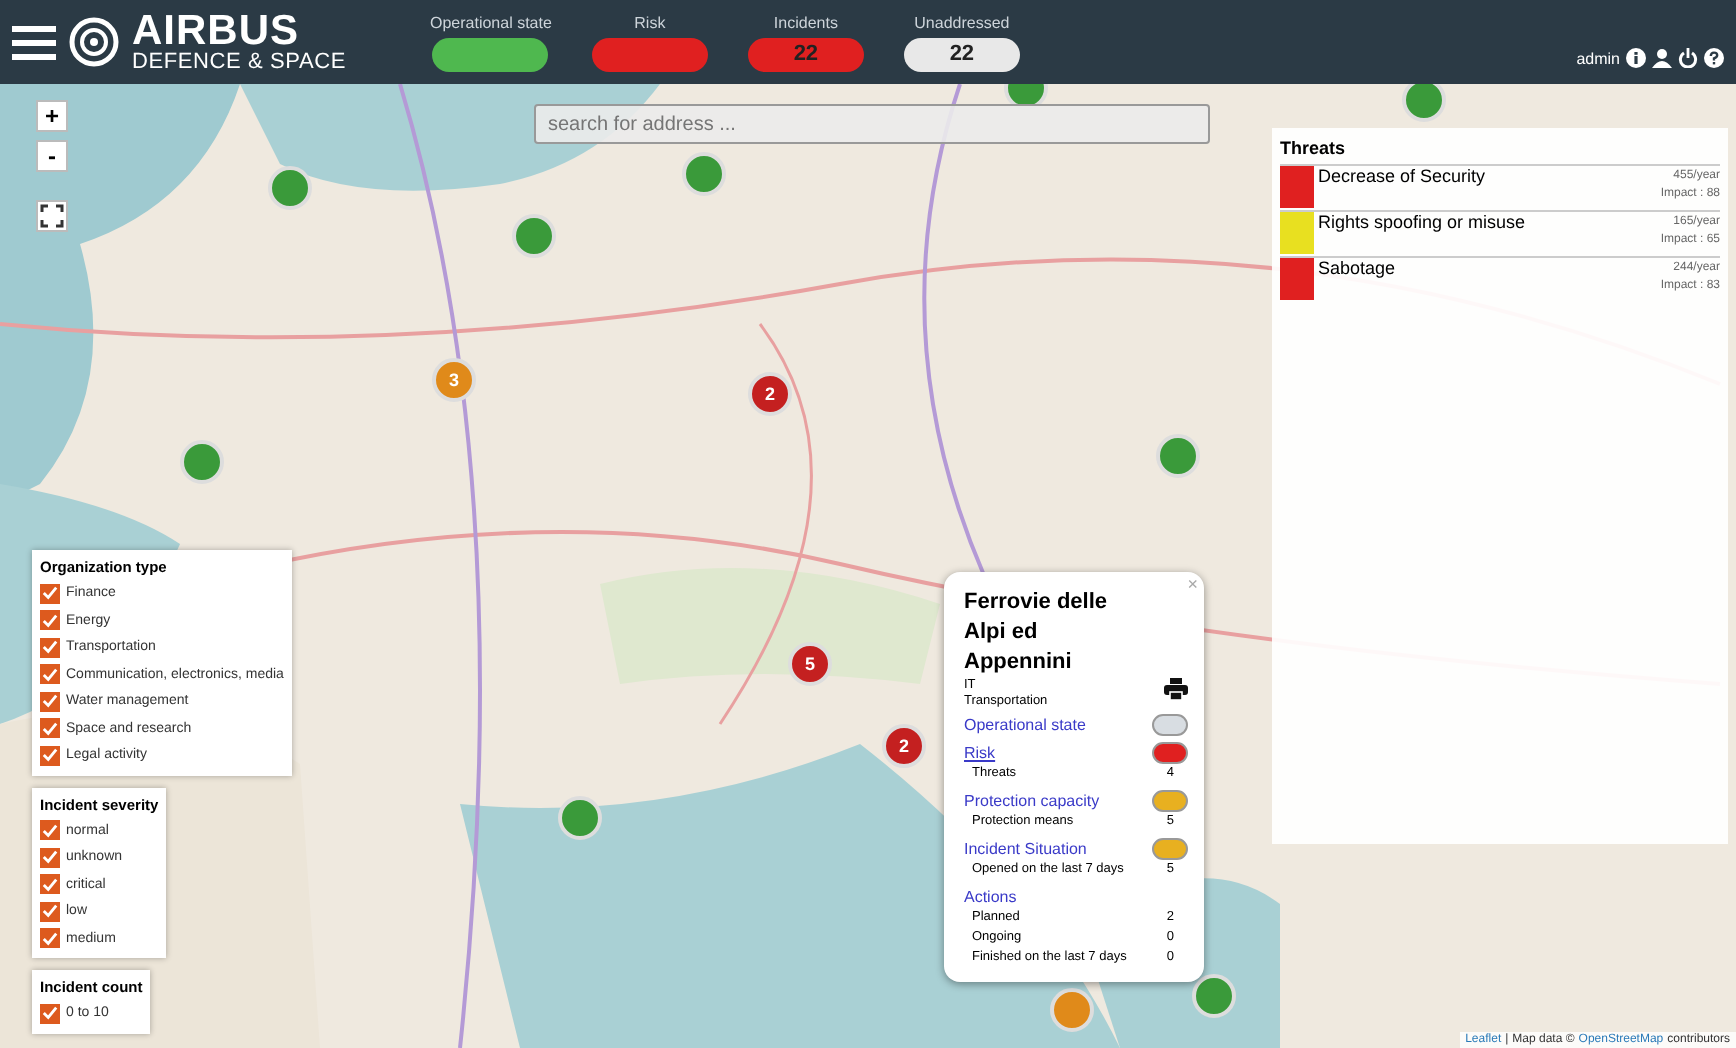 The height and width of the screenshot is (1048, 1736). I want to click on help-icon, so click(1714, 58).